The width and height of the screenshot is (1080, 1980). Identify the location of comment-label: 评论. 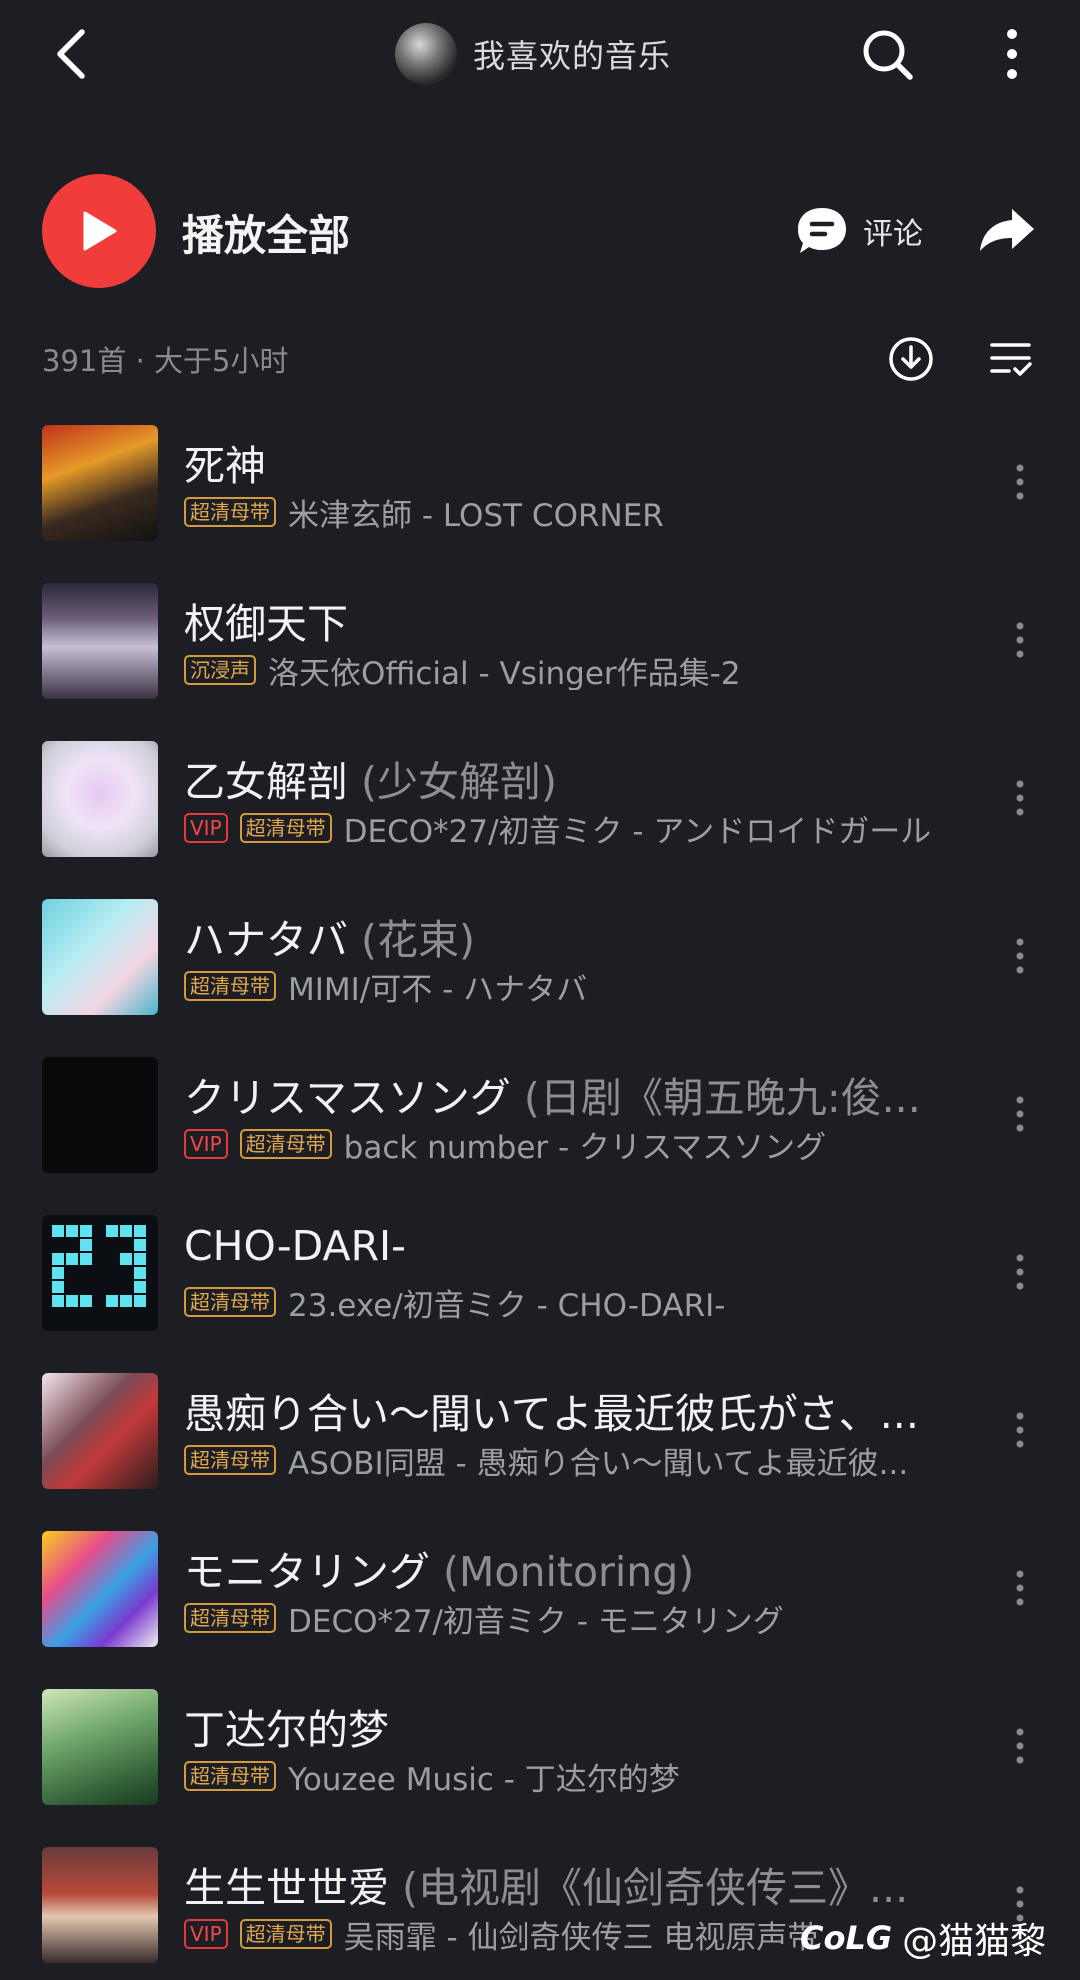
(893, 234).